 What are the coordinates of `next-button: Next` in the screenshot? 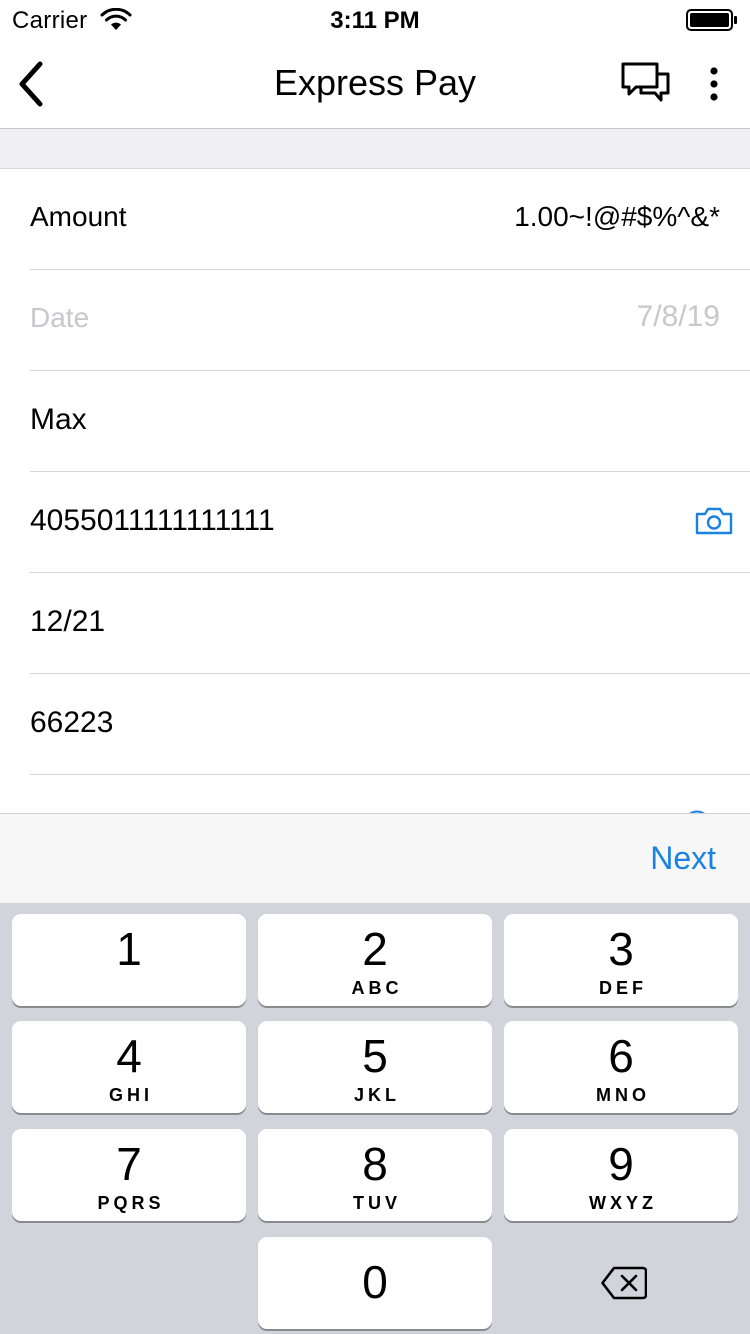 It's located at (683, 858).